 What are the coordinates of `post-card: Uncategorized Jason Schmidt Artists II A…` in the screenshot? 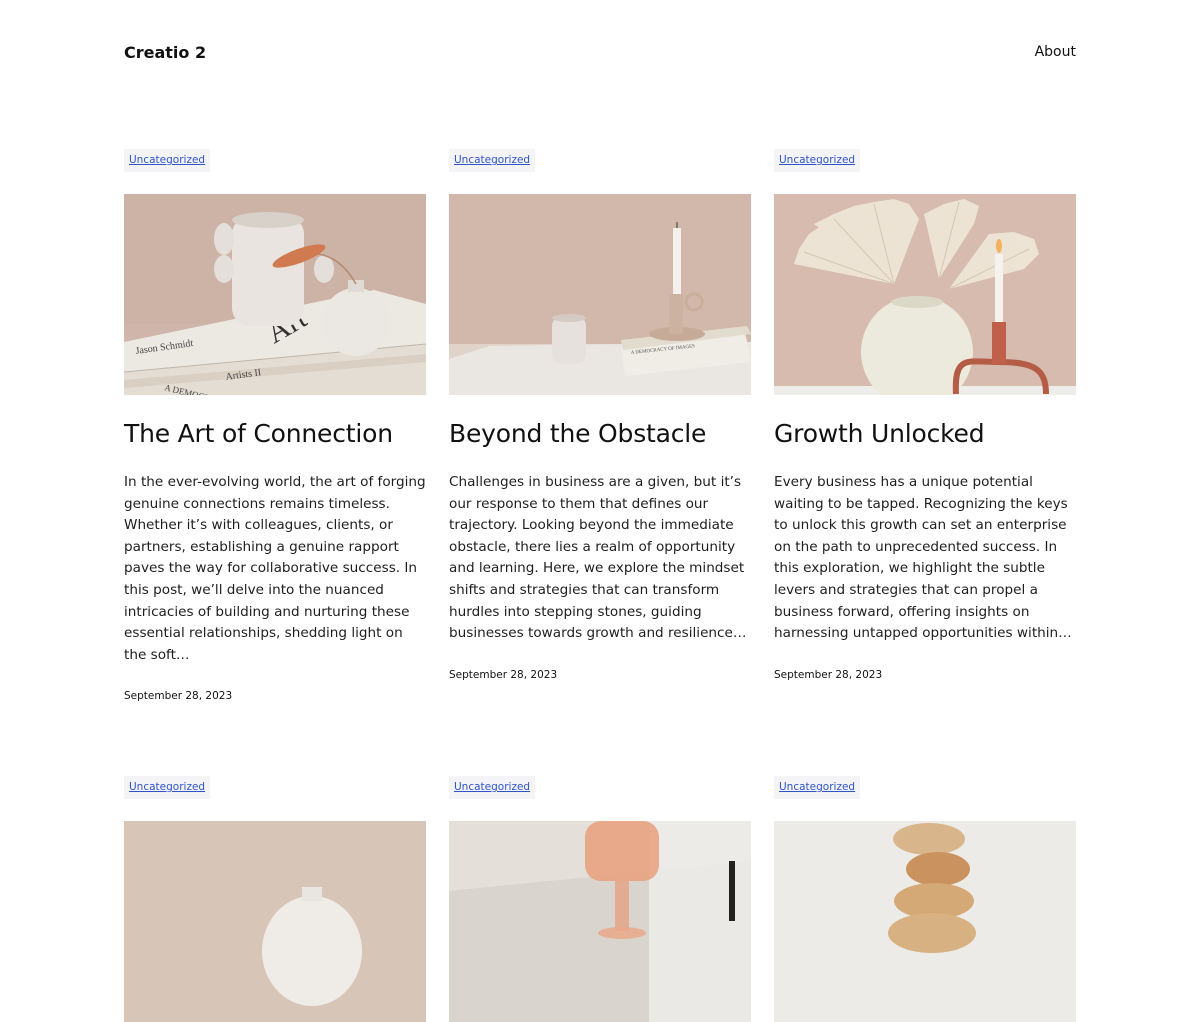 It's located at (275, 425).